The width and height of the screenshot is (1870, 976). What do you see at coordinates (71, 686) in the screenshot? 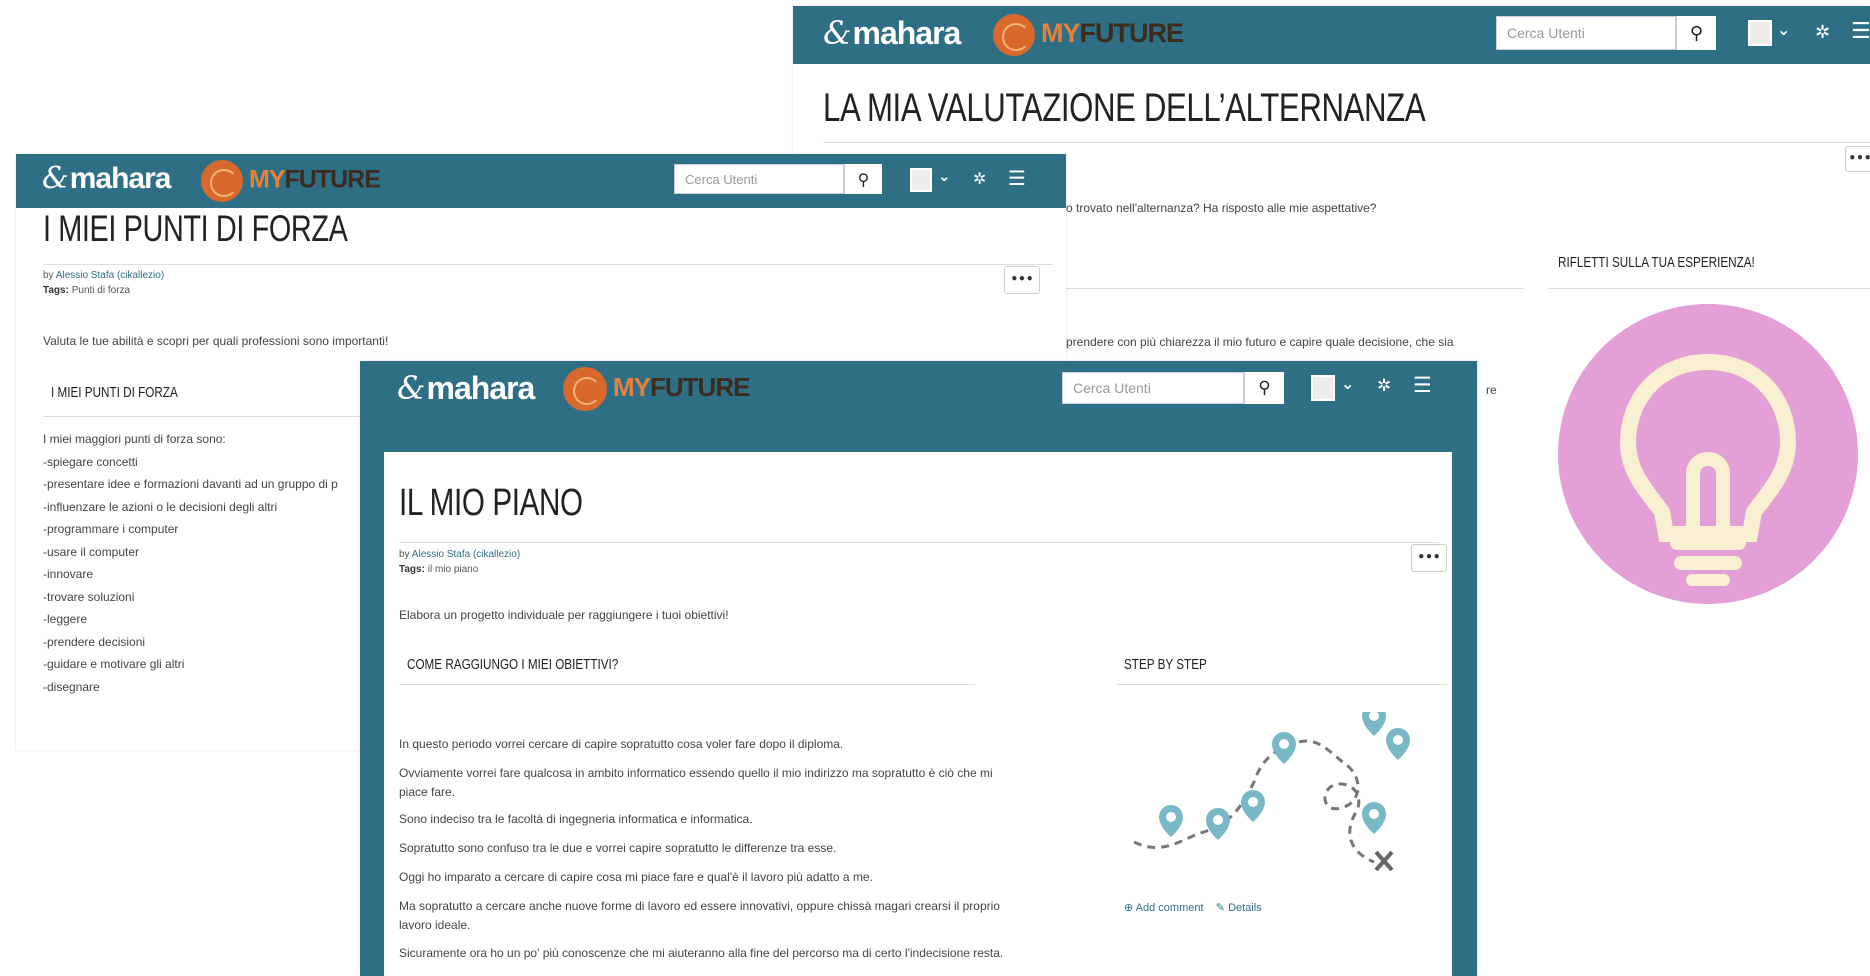
I see `list-item: -disegnare` at bounding box center [71, 686].